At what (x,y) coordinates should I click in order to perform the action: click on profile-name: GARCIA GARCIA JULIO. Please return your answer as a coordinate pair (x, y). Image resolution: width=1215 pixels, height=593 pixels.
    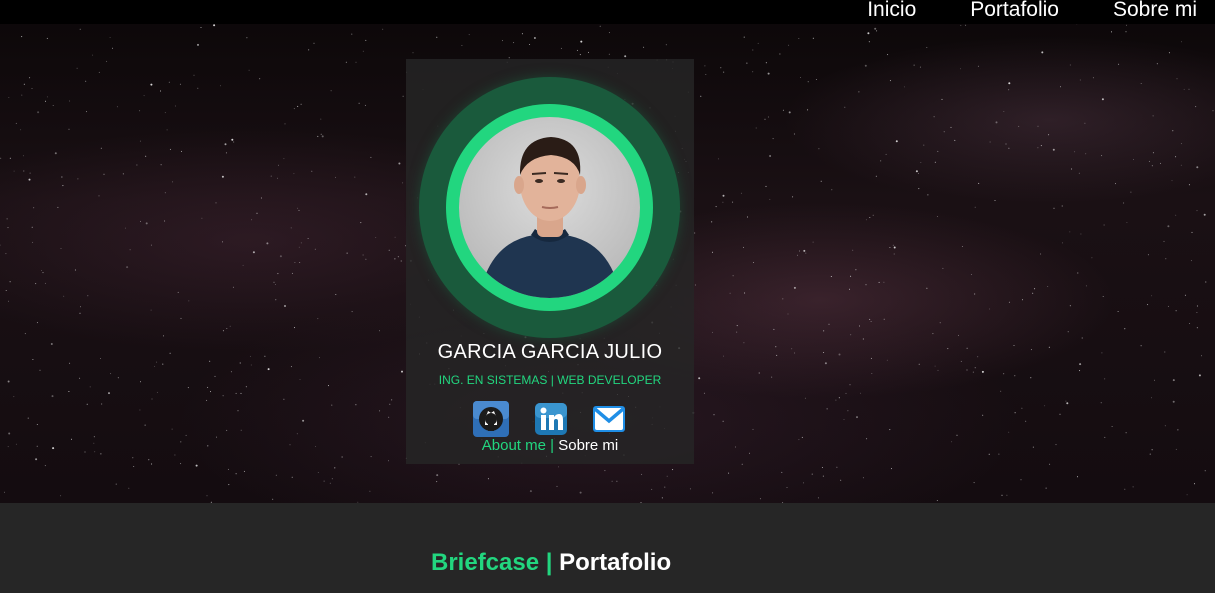
    Looking at the image, I should click on (550, 352).